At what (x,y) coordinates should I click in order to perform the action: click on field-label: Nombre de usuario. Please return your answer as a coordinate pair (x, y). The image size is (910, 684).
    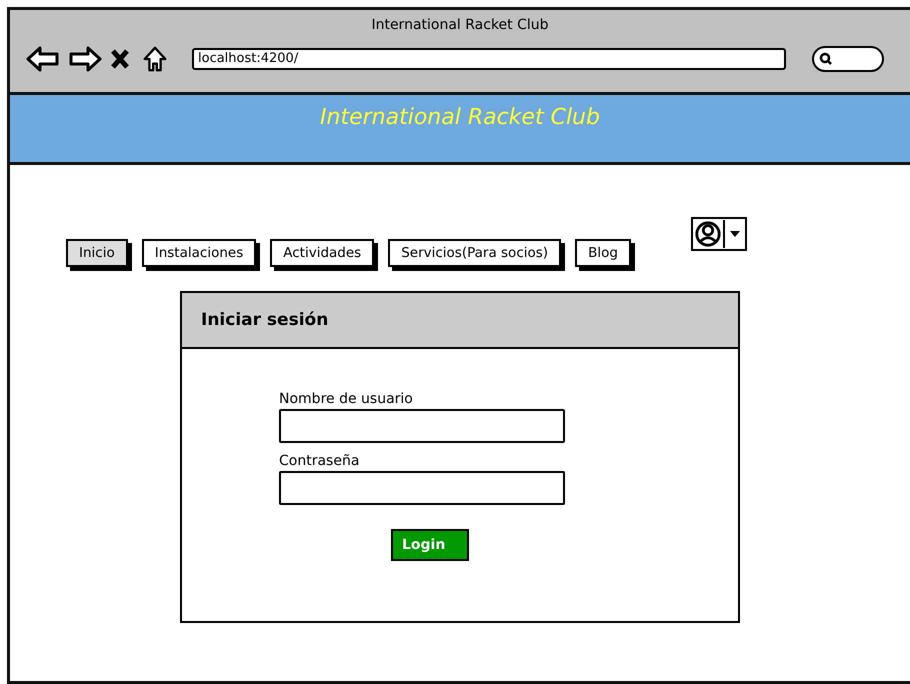
    Looking at the image, I should click on (346, 399).